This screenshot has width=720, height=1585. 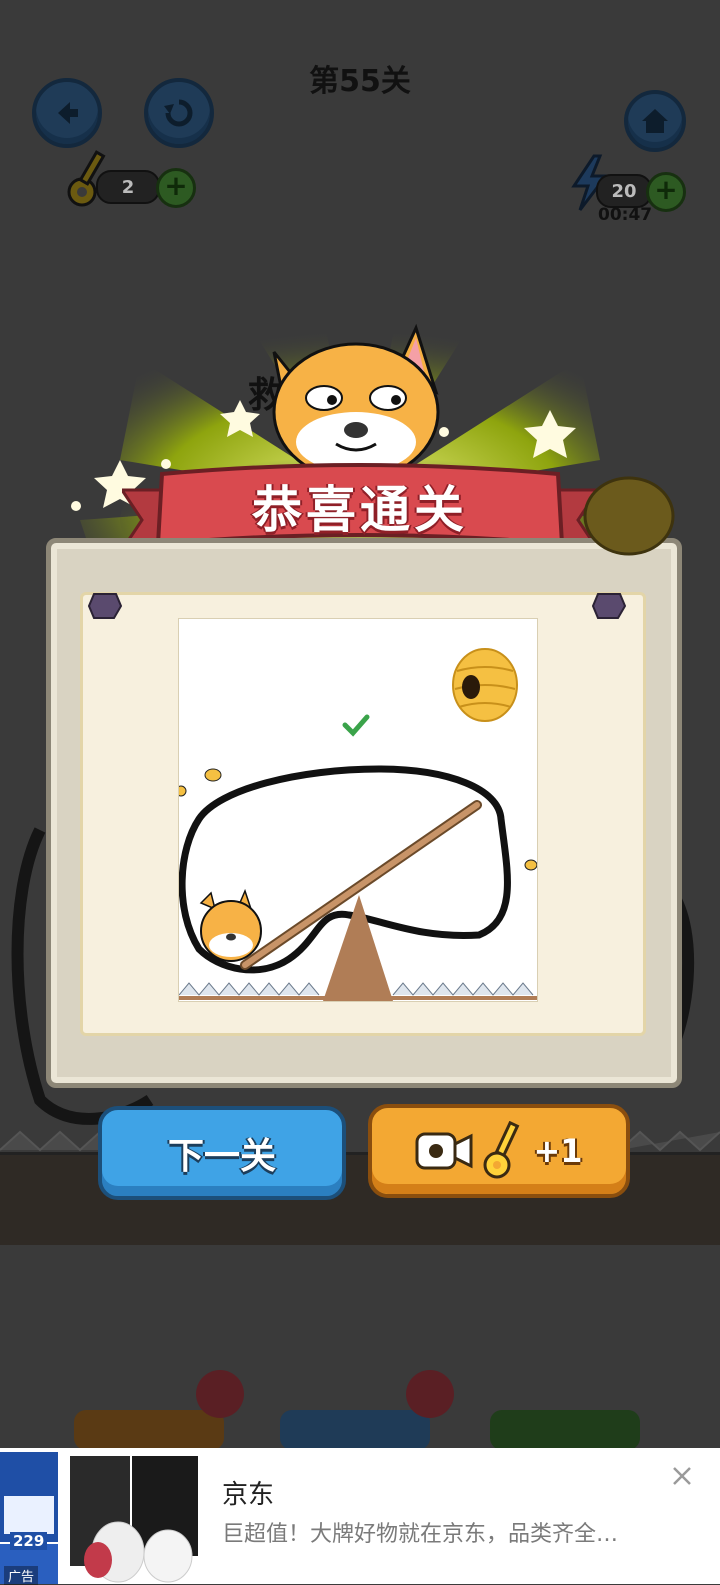 What do you see at coordinates (485, 685) in the screenshot?
I see `beehive-icon` at bounding box center [485, 685].